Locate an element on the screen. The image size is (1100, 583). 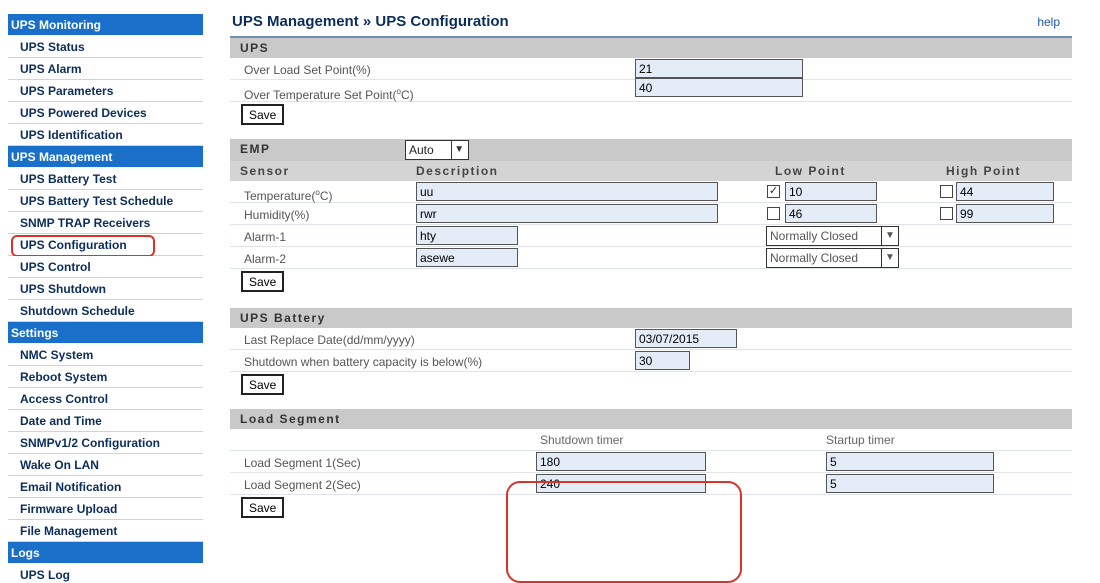
overload-label: Over Load Set Point(%) is located at coordinates (307, 70).